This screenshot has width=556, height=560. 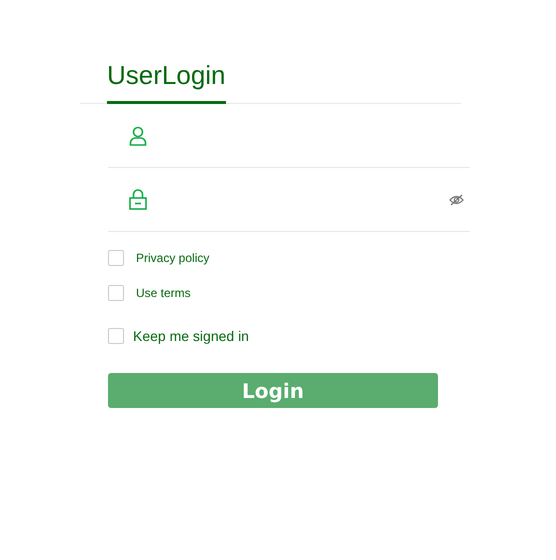 I want to click on login-tab: UserLogin, so click(x=166, y=79).